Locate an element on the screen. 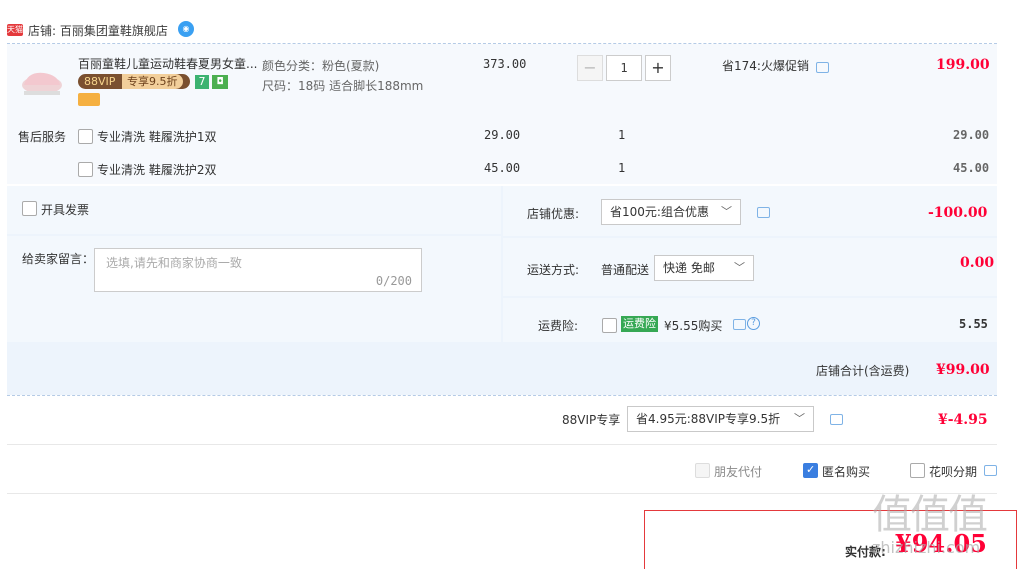  insurance-checkbox is located at coordinates (609, 325).